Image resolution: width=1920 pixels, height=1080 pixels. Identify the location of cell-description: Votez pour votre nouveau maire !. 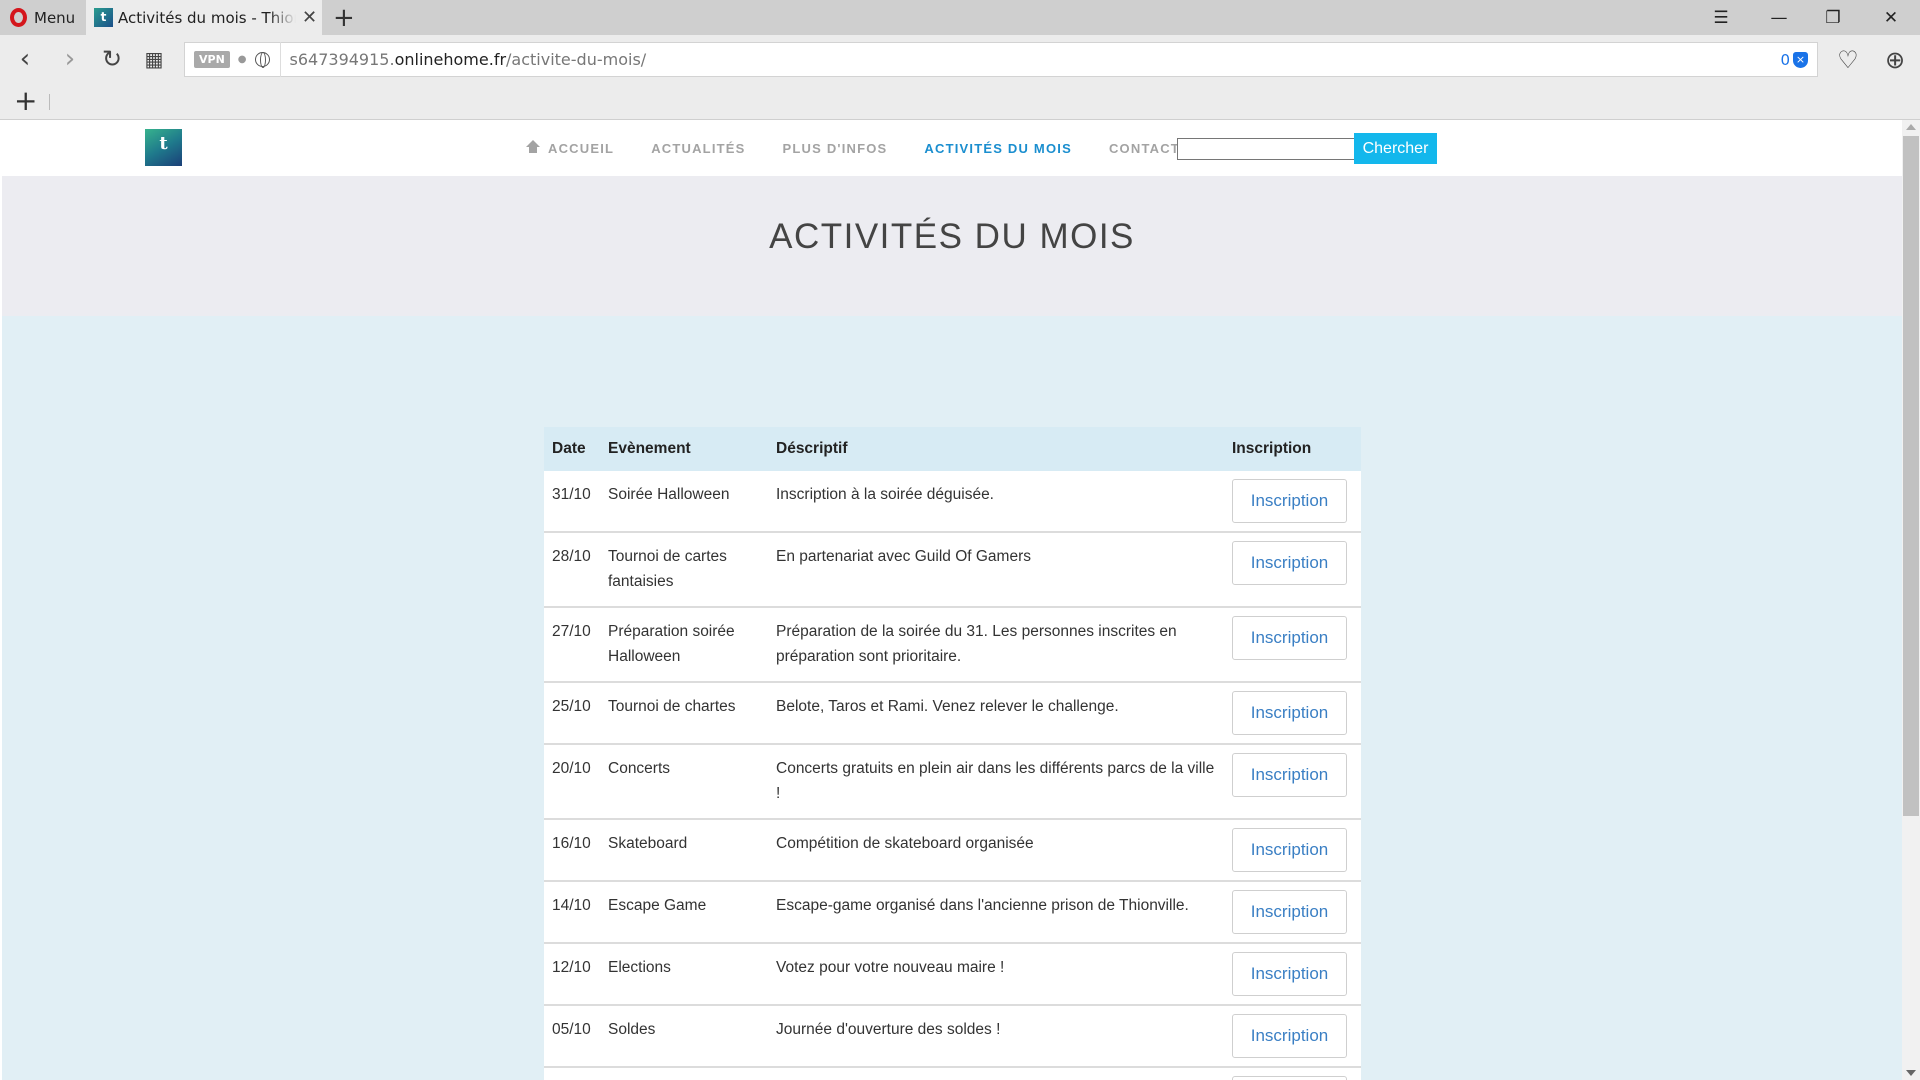
(890, 967).